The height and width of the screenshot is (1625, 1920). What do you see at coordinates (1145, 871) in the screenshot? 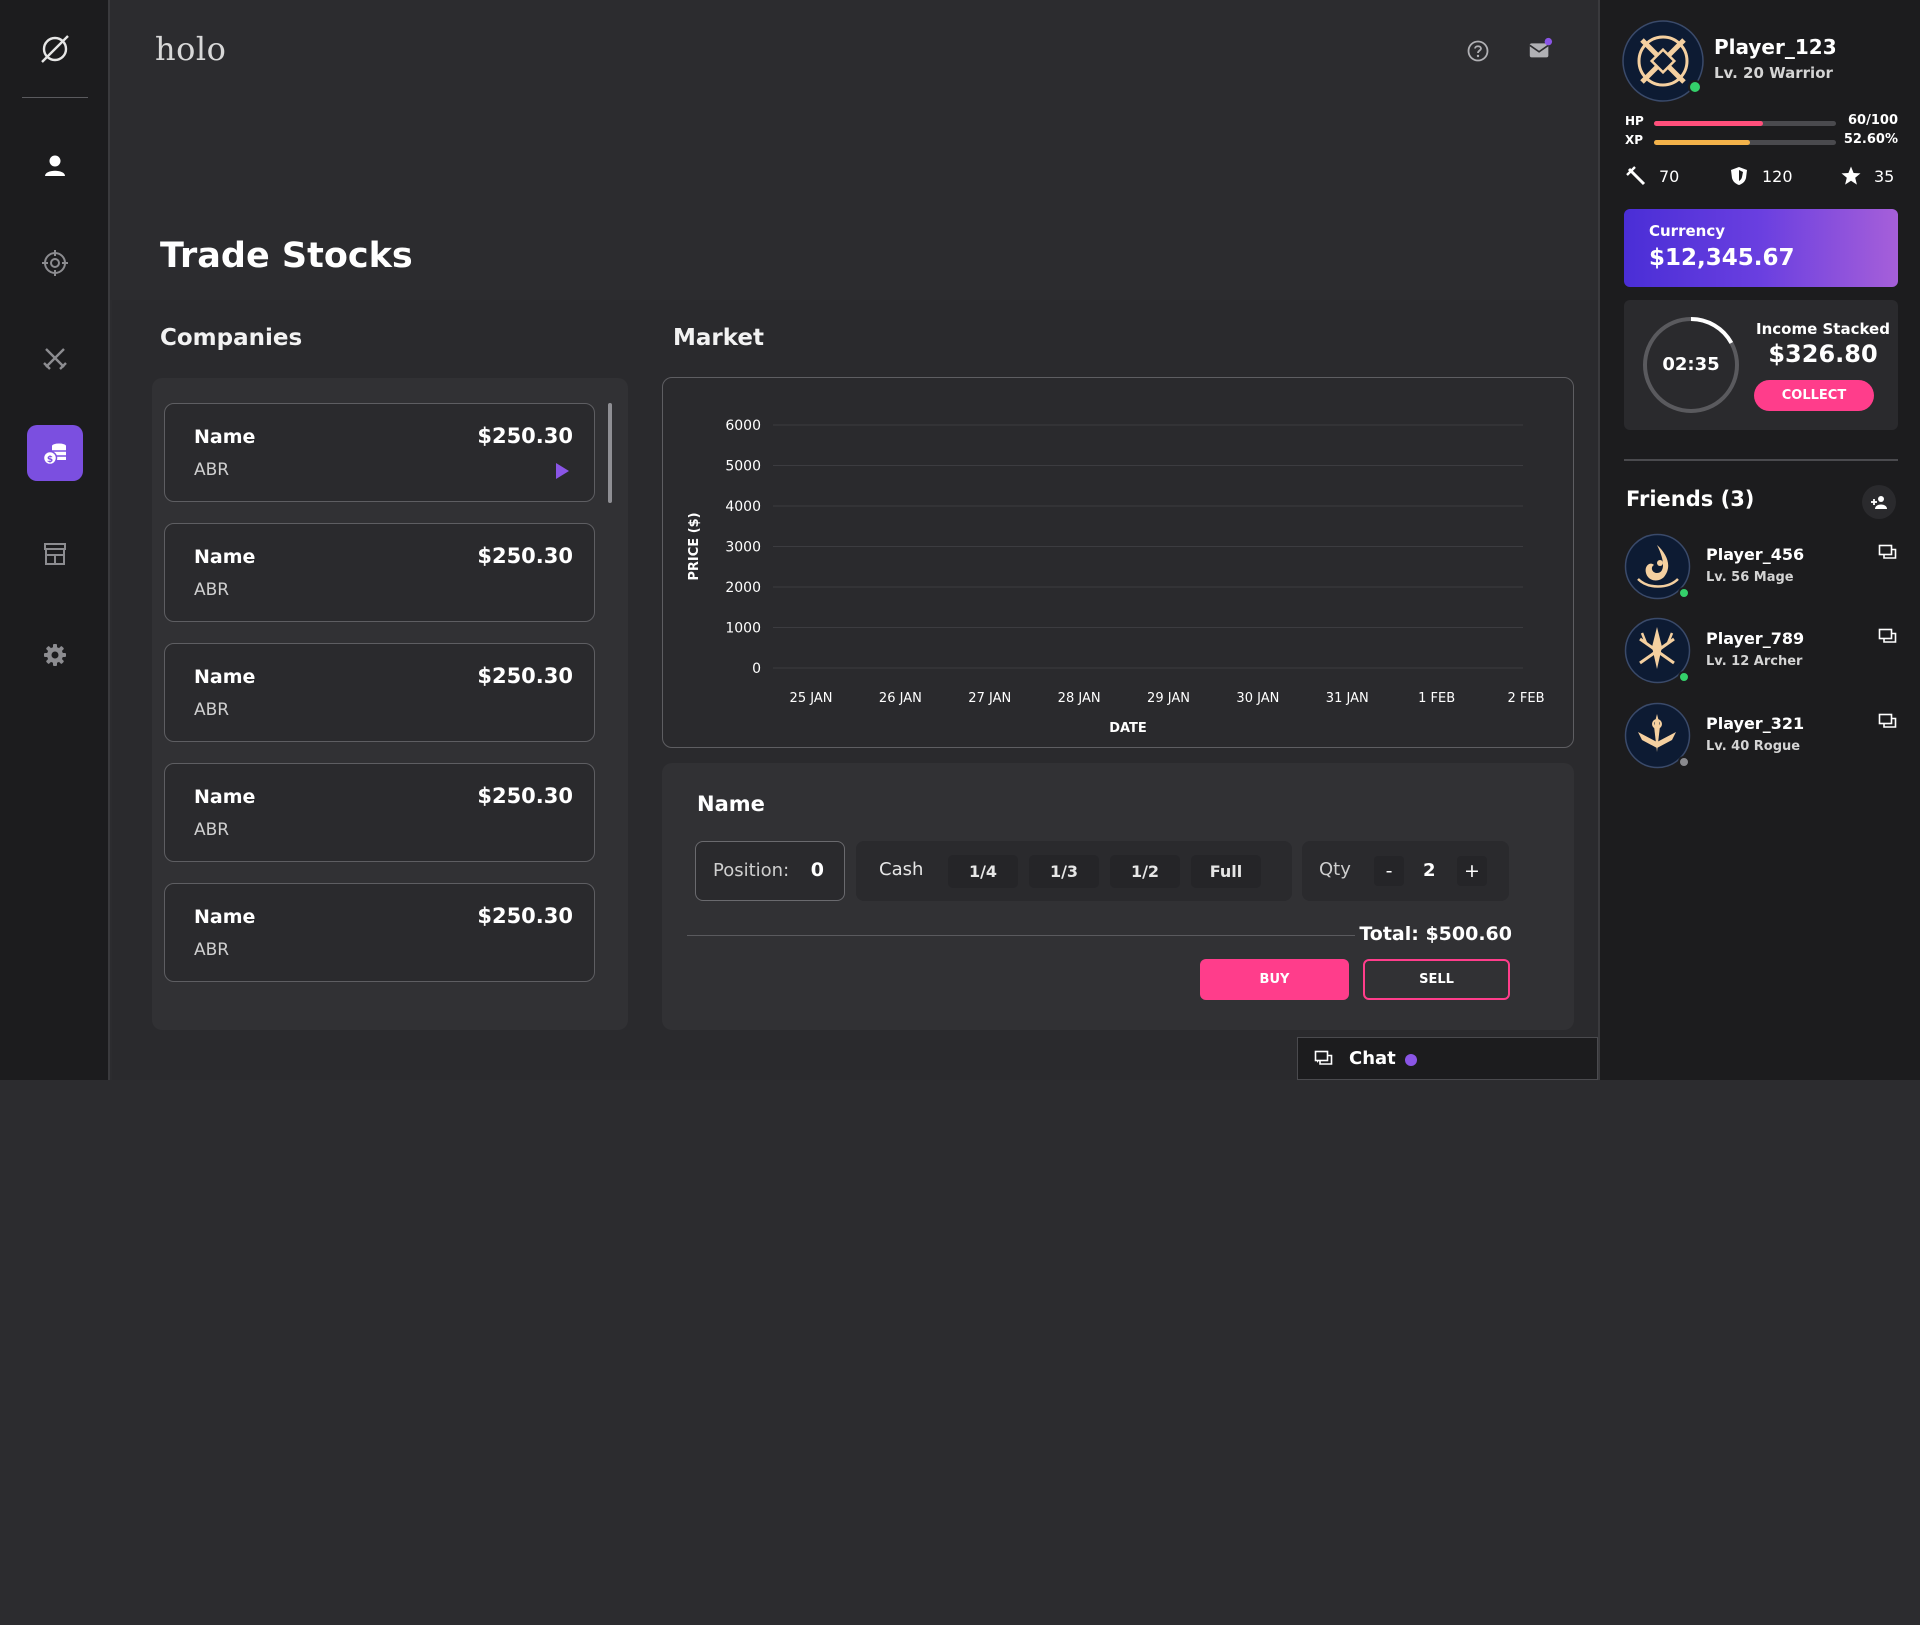
I see `fraction-half-button: 1/2` at bounding box center [1145, 871].